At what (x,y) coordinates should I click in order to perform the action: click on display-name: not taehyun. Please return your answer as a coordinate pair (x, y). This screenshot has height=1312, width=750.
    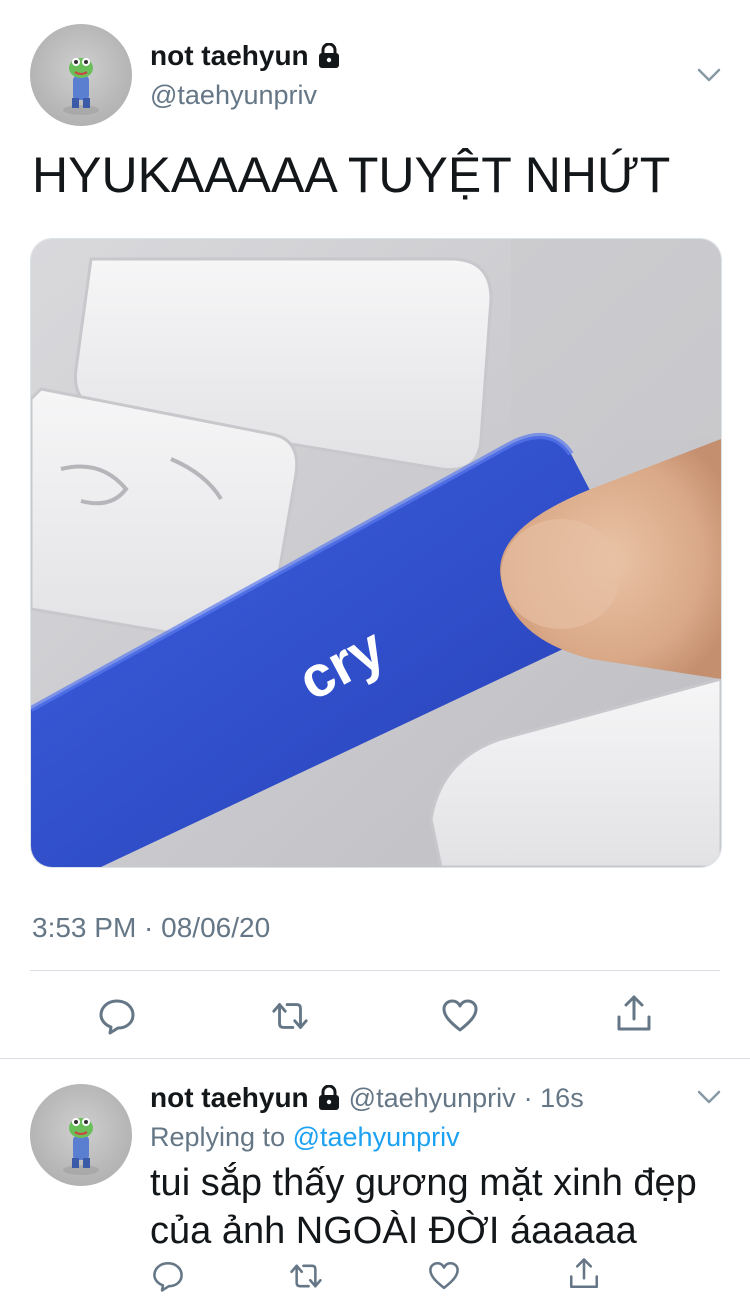
    Looking at the image, I should click on (229, 56).